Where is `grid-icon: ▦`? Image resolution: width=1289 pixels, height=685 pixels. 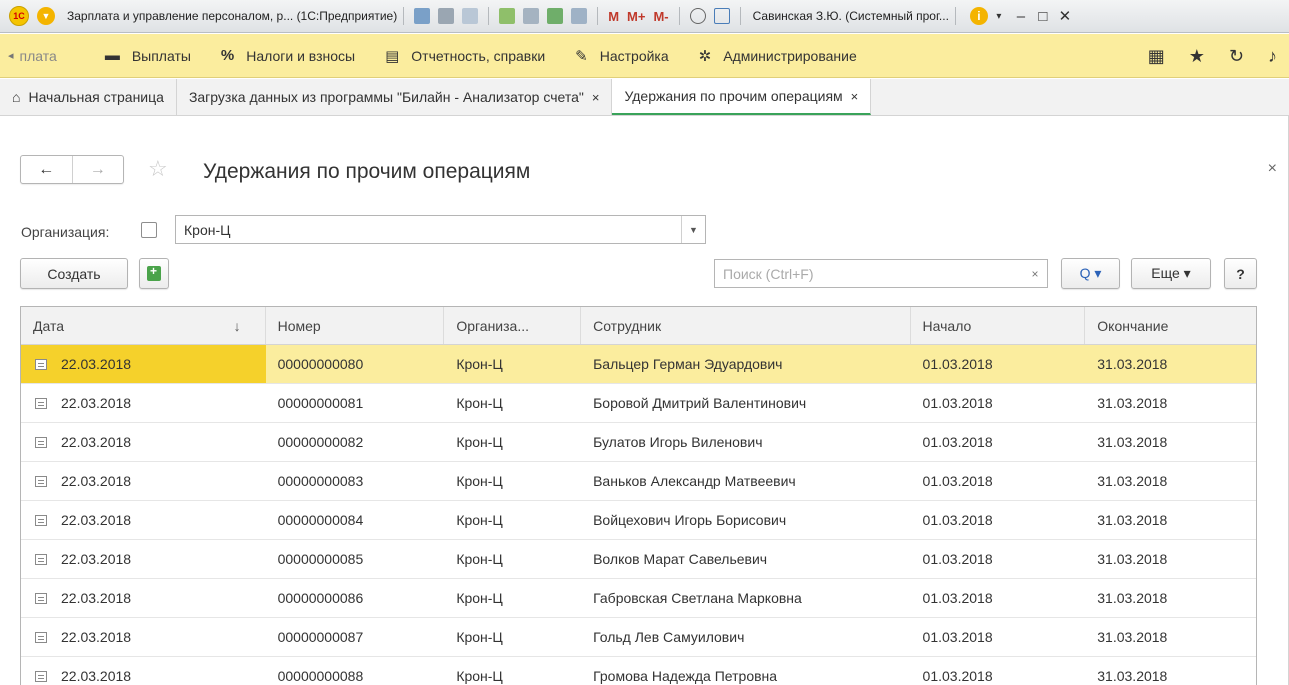
grid-icon: ▦ is located at coordinates (1156, 56).